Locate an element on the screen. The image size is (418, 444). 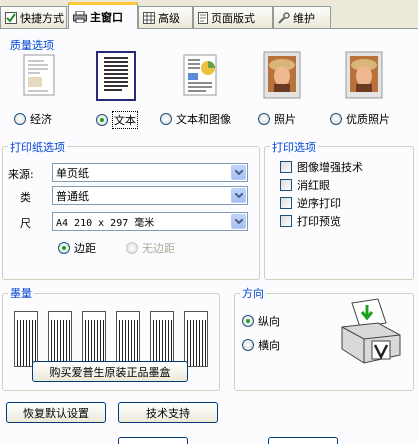
tab-shortcuts: 快捷方式 is located at coordinates (33, 17).